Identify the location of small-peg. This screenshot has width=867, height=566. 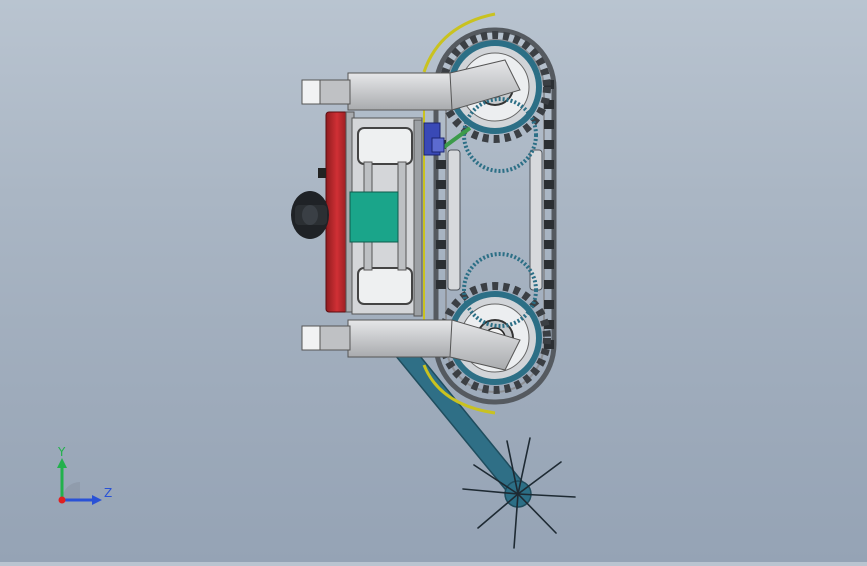
(322, 173).